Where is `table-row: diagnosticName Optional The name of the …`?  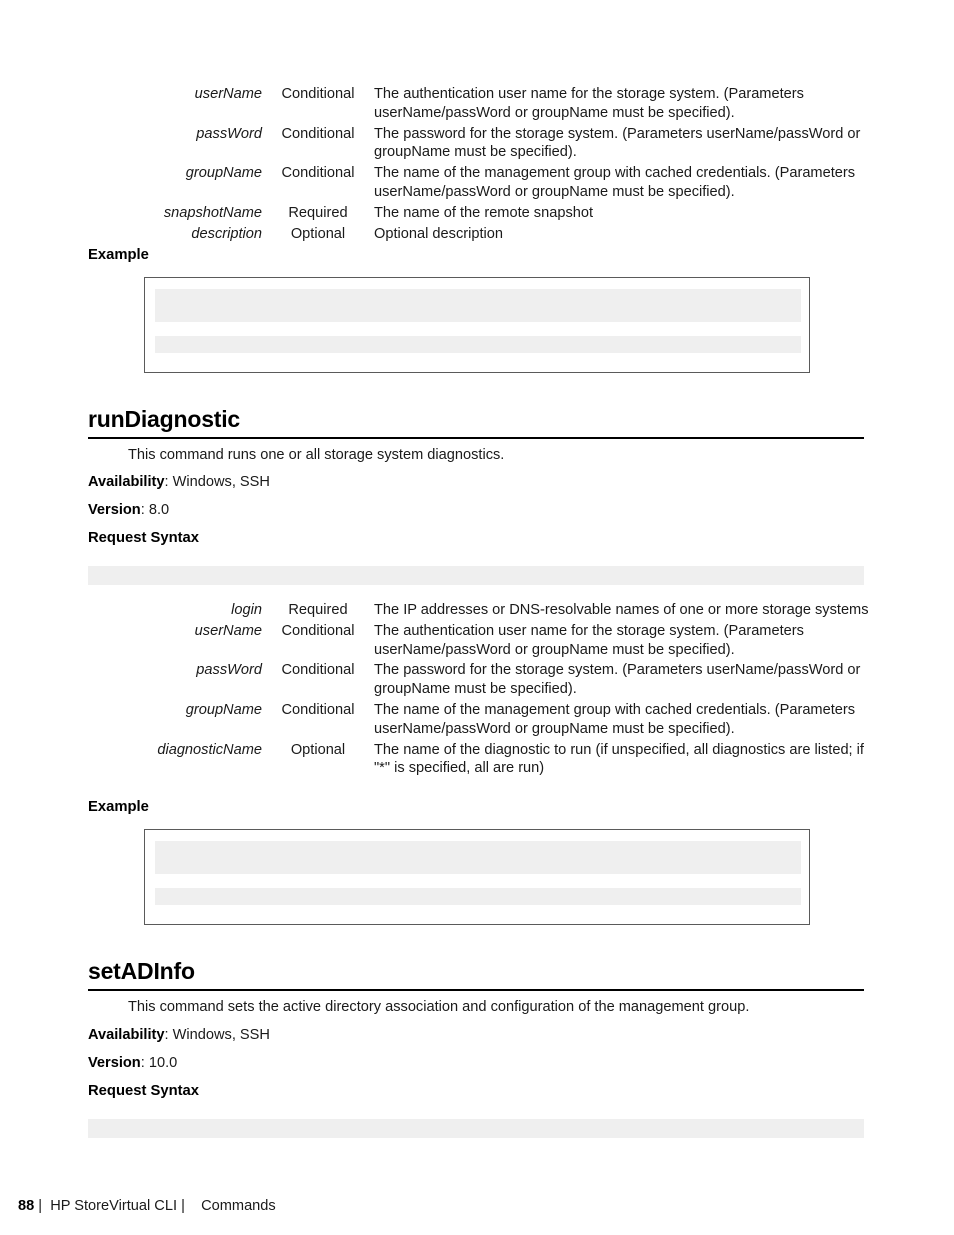 table-row: diagnosticName Optional The name of the … is located at coordinates (474, 761).